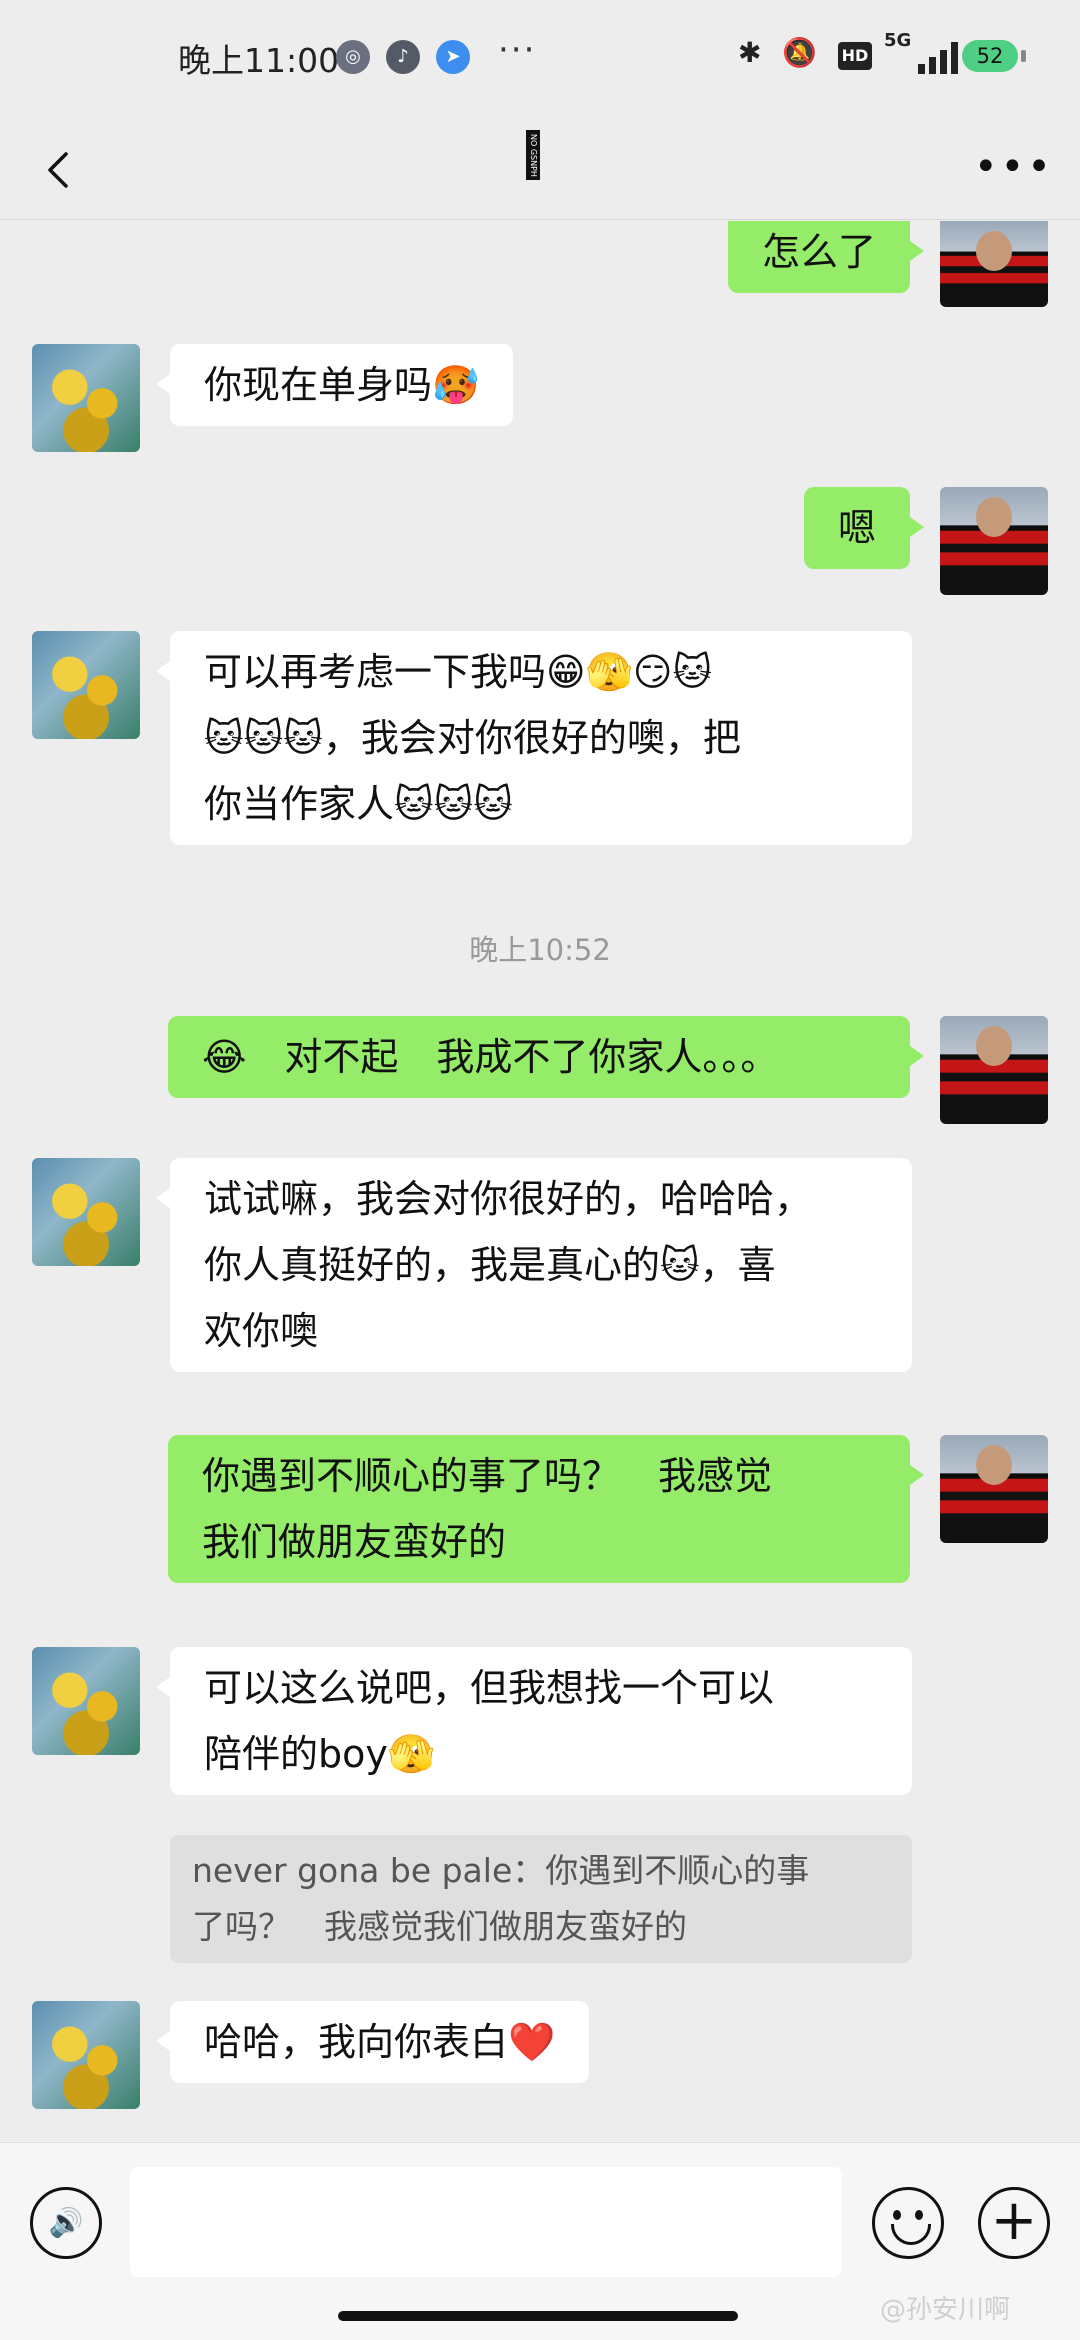 The height and width of the screenshot is (2340, 1080). Describe the element at coordinates (864, 528) in the screenshot. I see `message-bubble-out: 嗯` at that location.